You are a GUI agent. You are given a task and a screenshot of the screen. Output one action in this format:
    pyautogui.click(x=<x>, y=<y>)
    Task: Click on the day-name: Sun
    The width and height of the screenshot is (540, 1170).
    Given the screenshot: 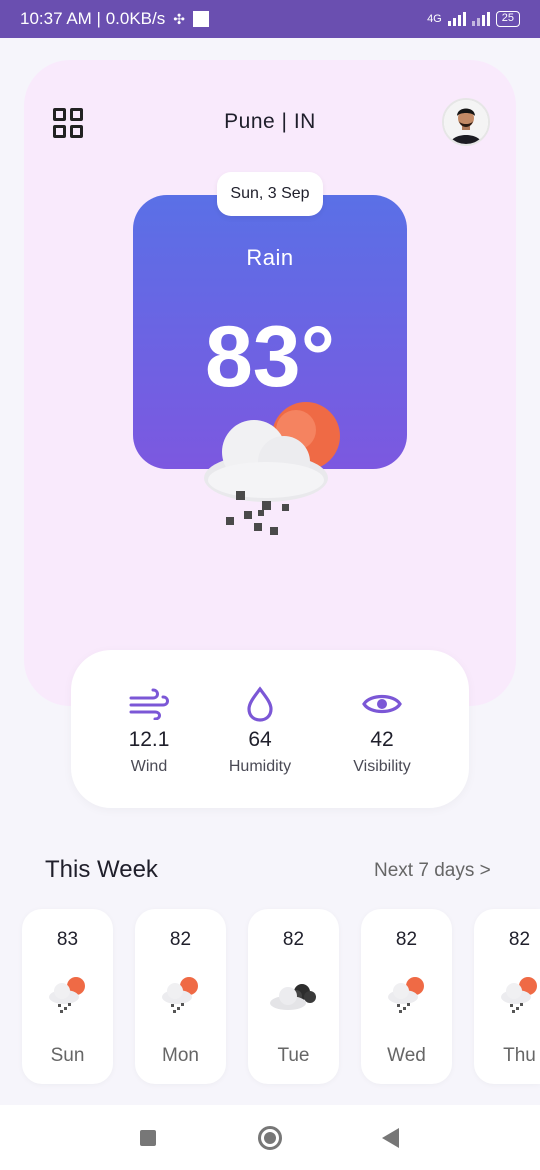 What is the action you would take?
    pyautogui.click(x=67, y=1055)
    